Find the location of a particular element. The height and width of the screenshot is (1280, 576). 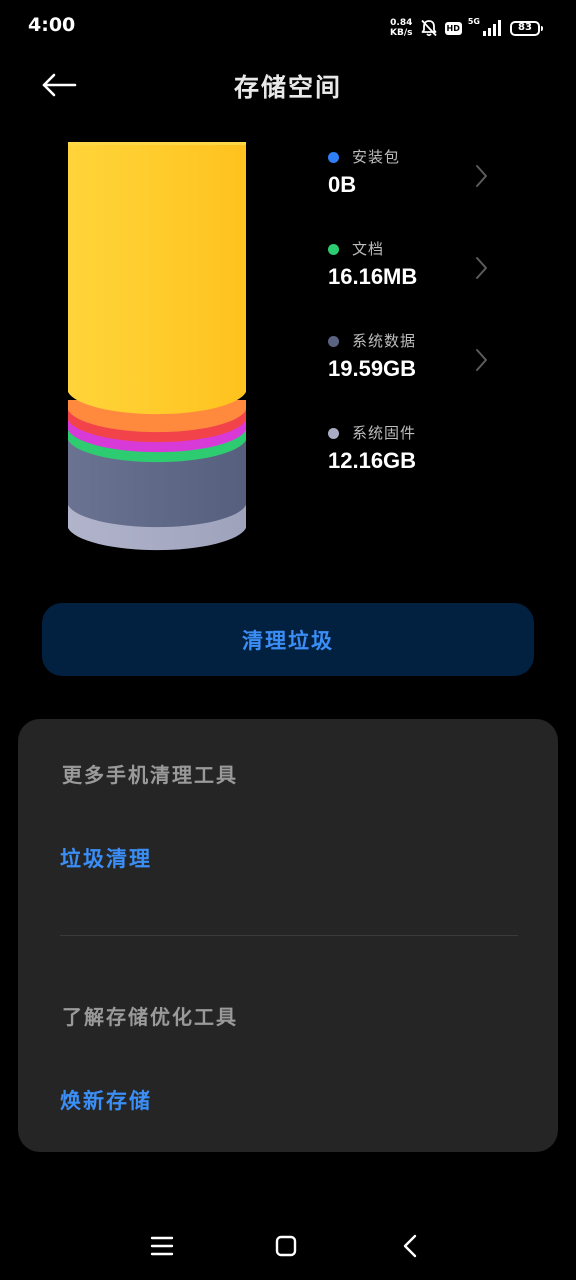

legend-label: 文档 is located at coordinates (368, 249).